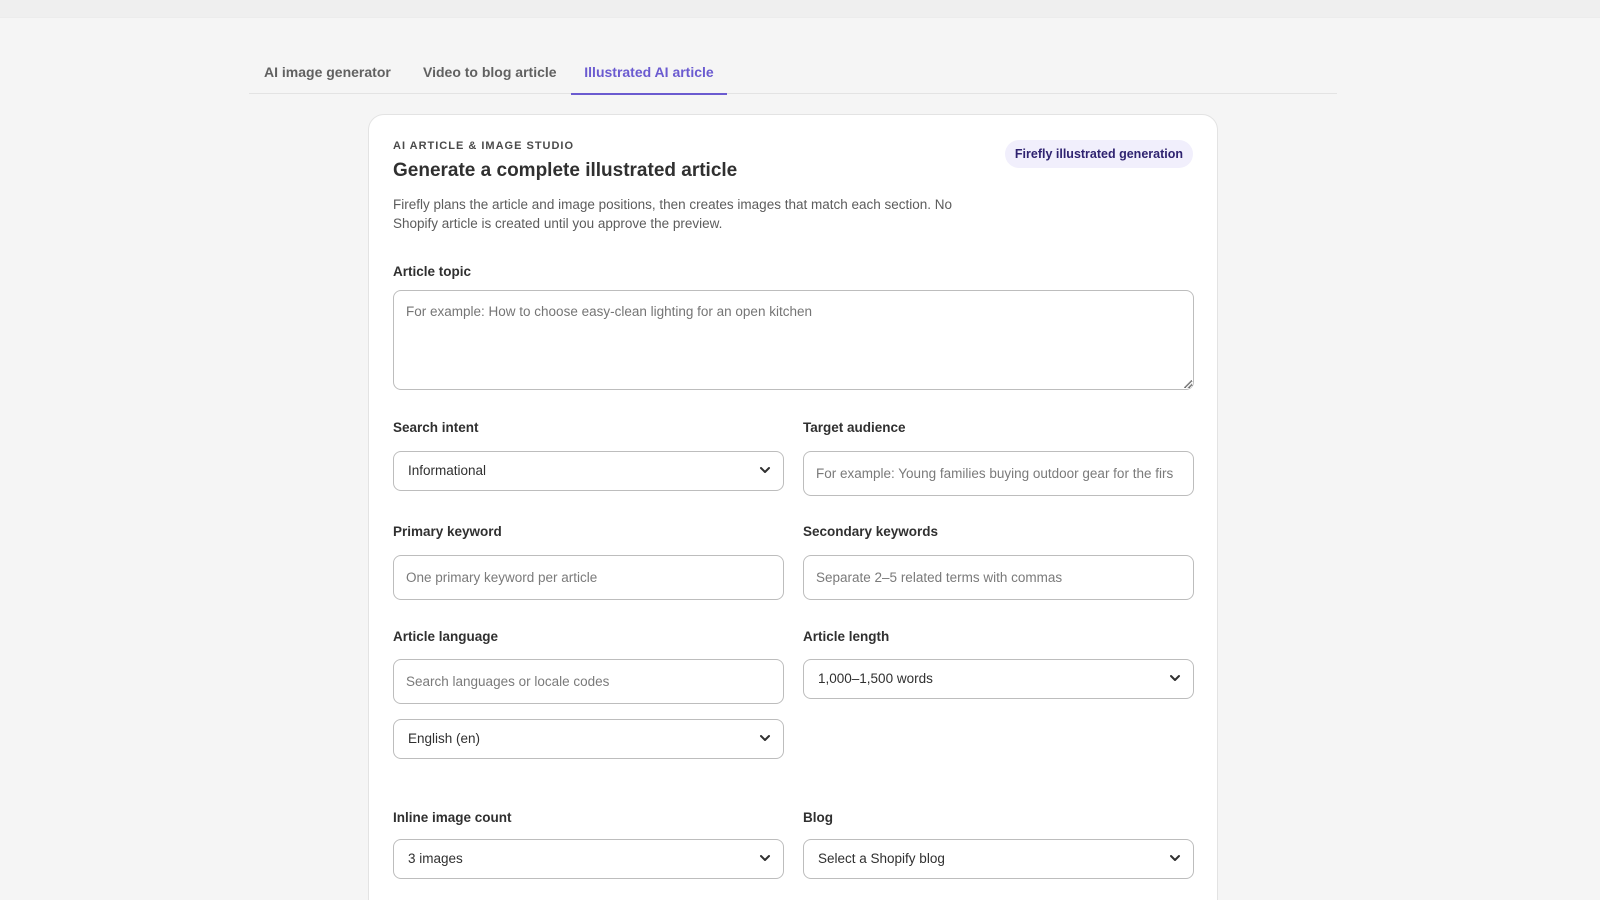 This screenshot has height=900, width=1600. I want to click on article-language-select: English (en), so click(588, 739).